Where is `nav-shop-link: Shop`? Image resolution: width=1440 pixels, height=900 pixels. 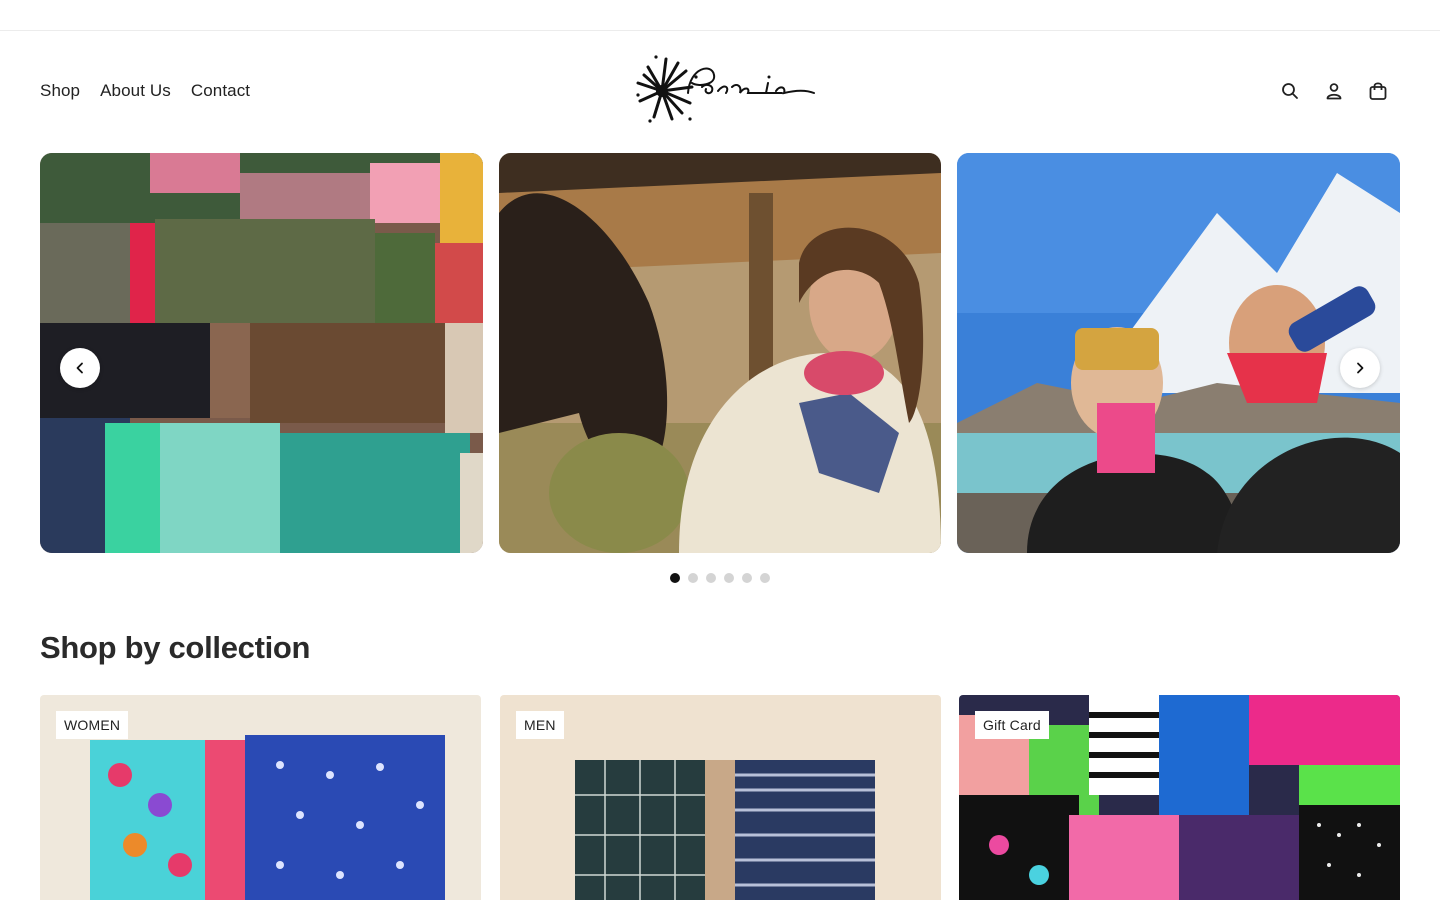
nav-shop-link: Shop is located at coordinates (60, 91).